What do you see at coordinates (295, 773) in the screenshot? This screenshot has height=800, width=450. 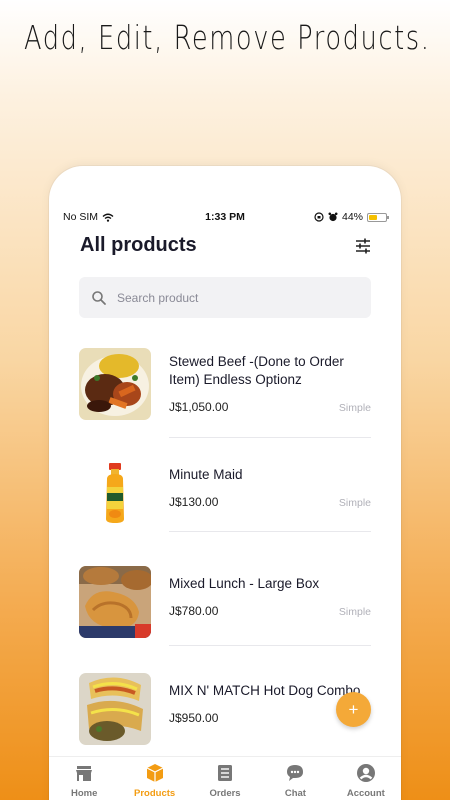 I see `chat-icon` at bounding box center [295, 773].